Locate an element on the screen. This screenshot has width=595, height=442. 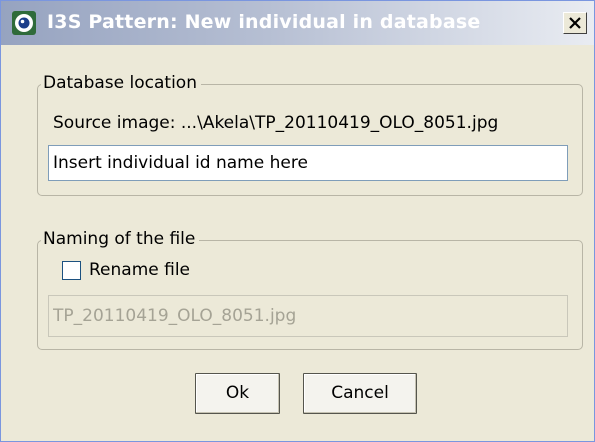
ok-button: Ok is located at coordinates (237, 393).